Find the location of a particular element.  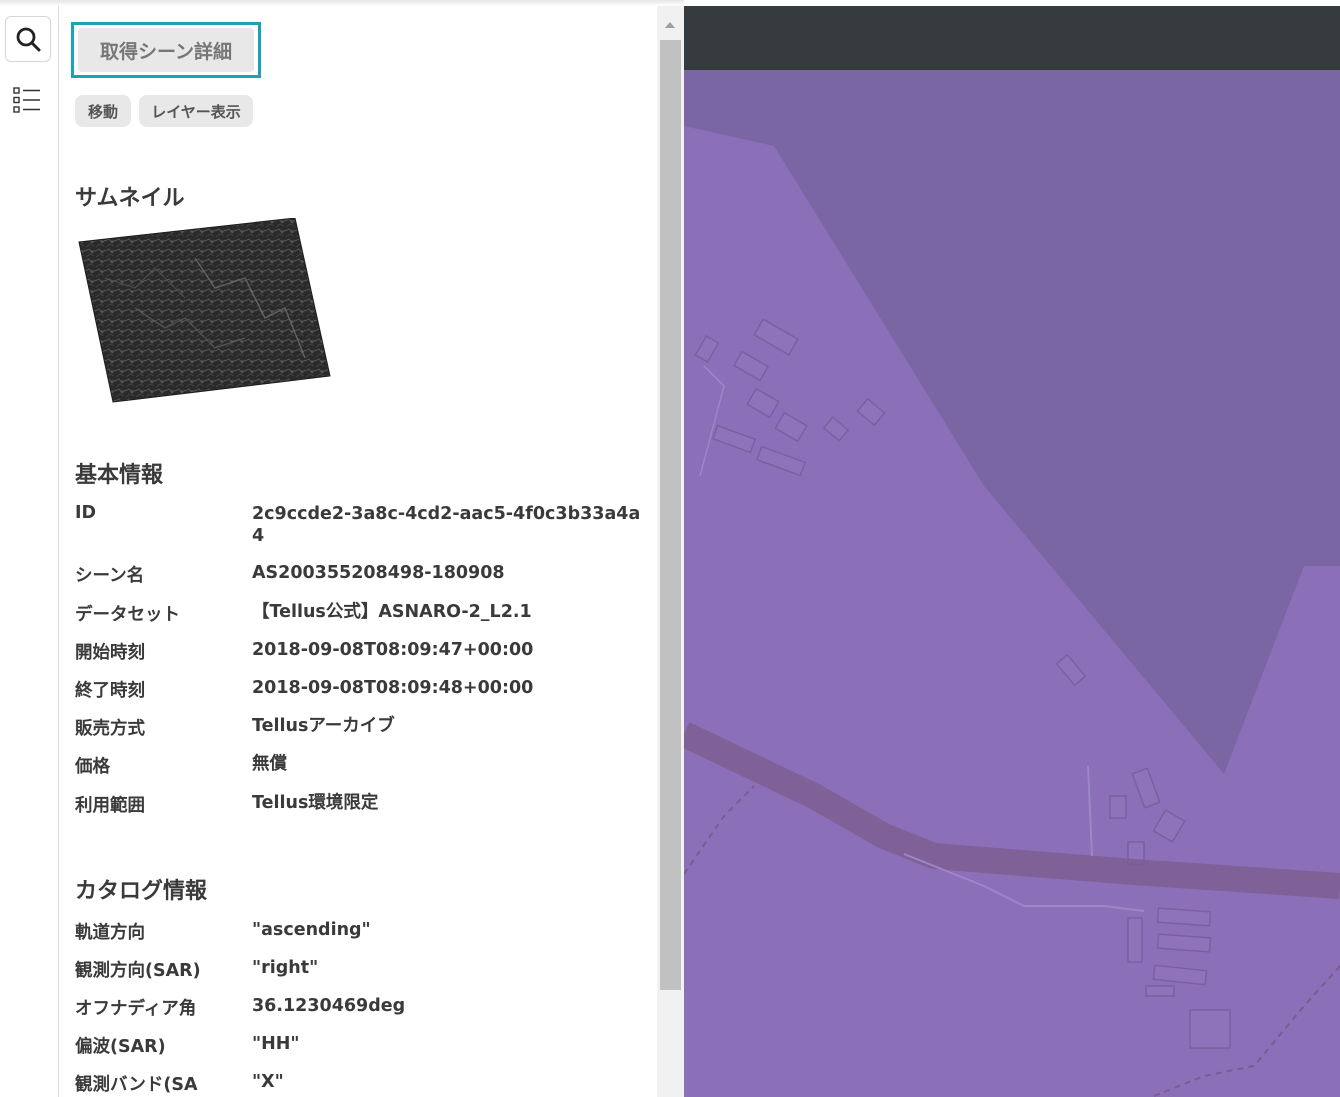

info-value: 【Tellus公式】ASNARO-2_L2.1 is located at coordinates (392, 612).